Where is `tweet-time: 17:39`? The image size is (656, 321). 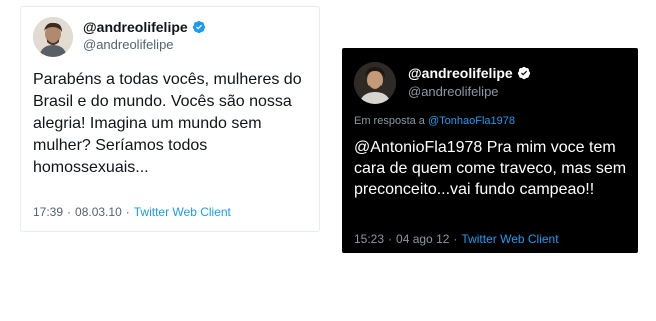
tweet-time: 17:39 is located at coordinates (48, 212).